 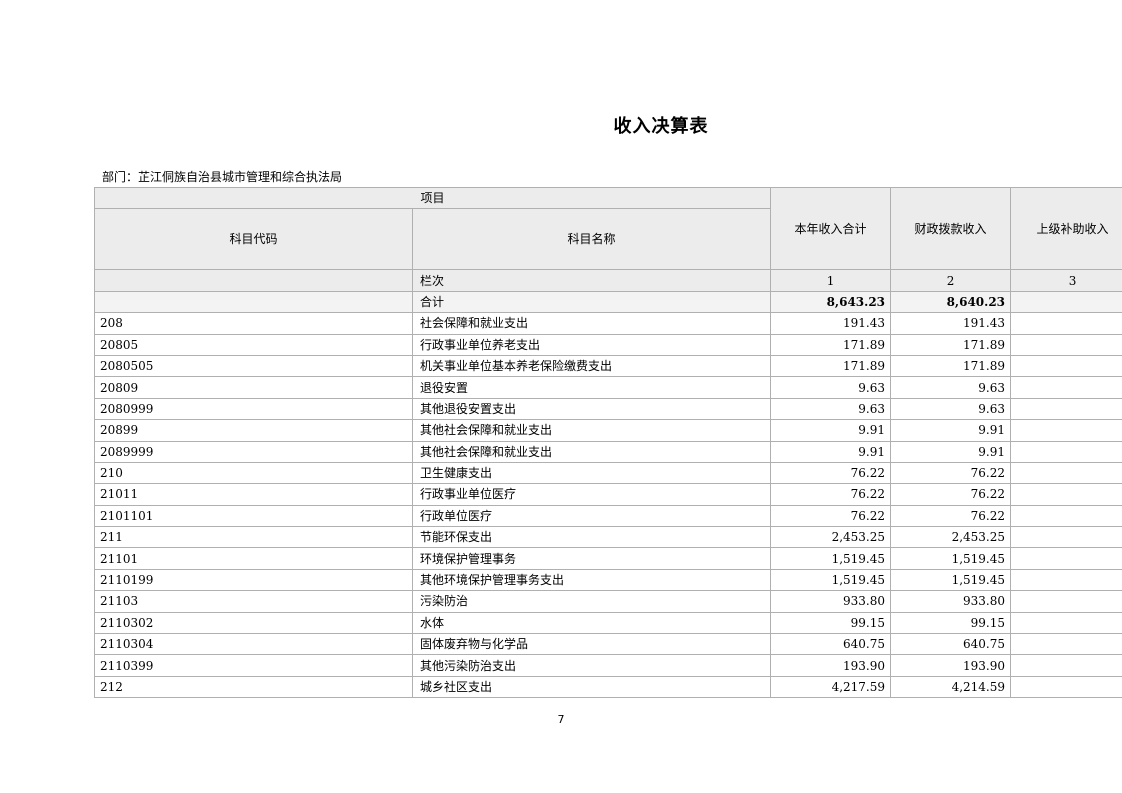 What do you see at coordinates (831, 302) in the screenshot?
I see `total-col1: 8,643.23` at bounding box center [831, 302].